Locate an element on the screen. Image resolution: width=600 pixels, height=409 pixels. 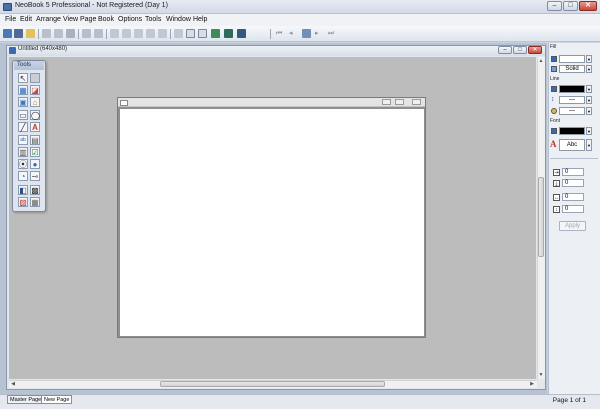
list-tool-icon: ▤ is located at coordinates (35, 140).